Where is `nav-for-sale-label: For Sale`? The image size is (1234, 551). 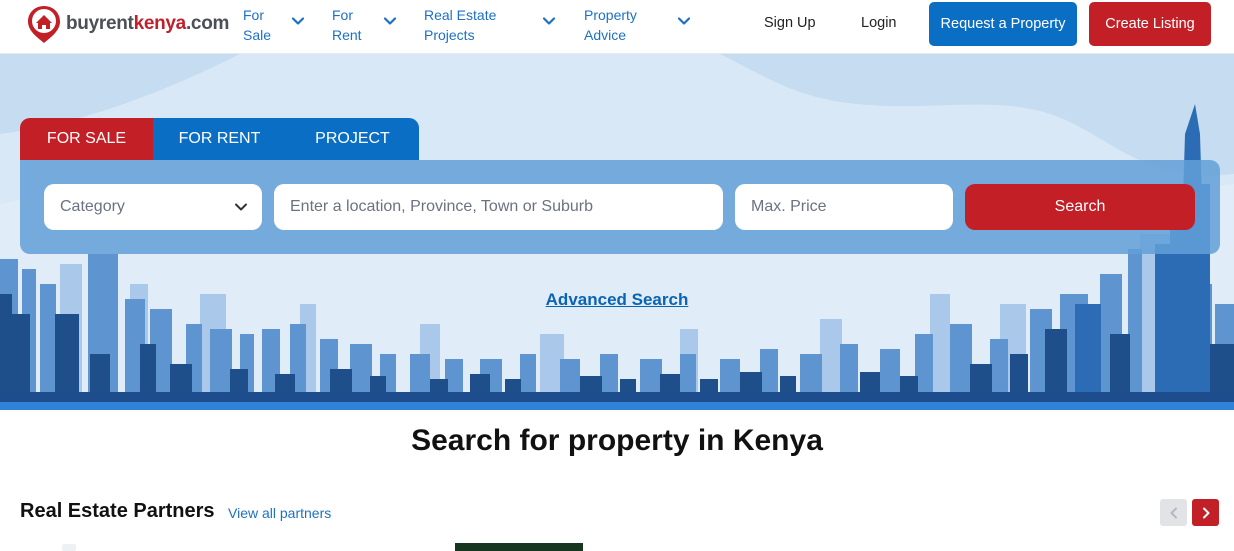
nav-for-sale-label: For Sale is located at coordinates (257, 25).